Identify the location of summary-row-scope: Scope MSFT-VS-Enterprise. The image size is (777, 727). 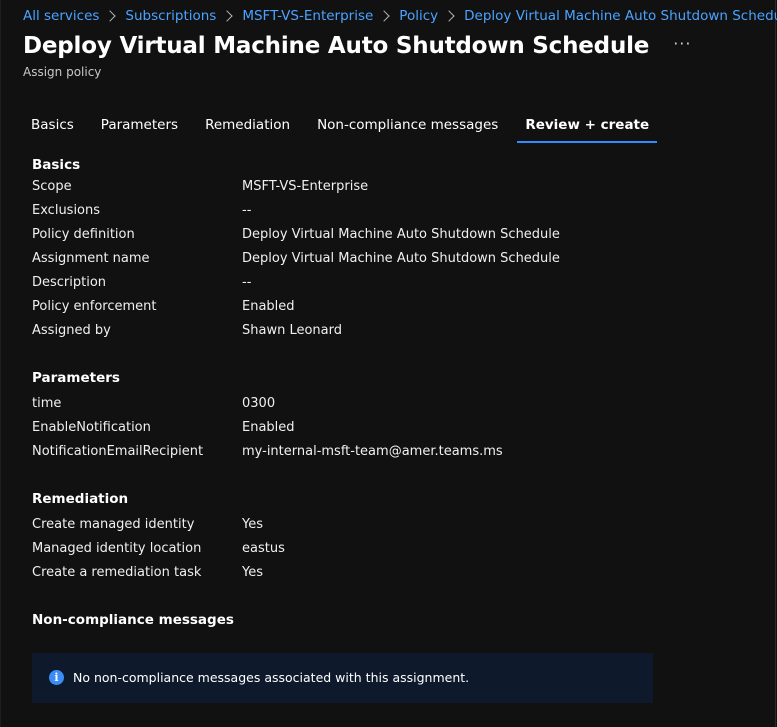
(332, 188).